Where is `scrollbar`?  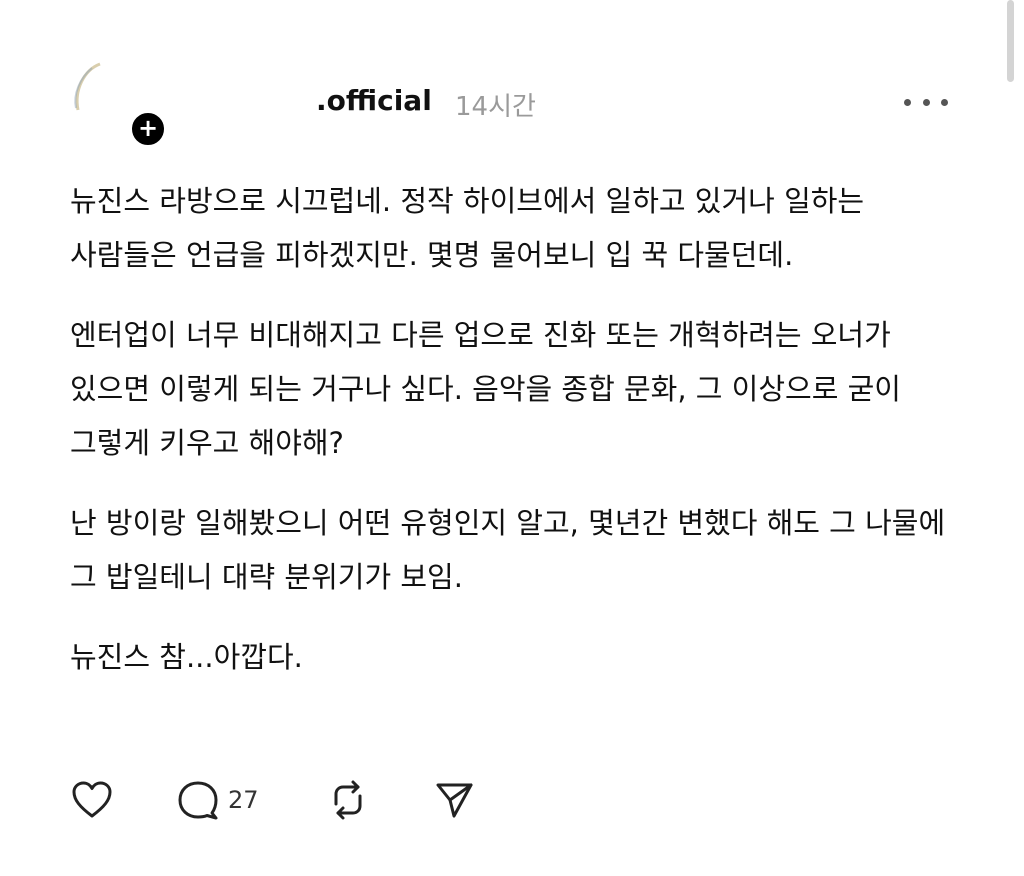 scrollbar is located at coordinates (1010, 41).